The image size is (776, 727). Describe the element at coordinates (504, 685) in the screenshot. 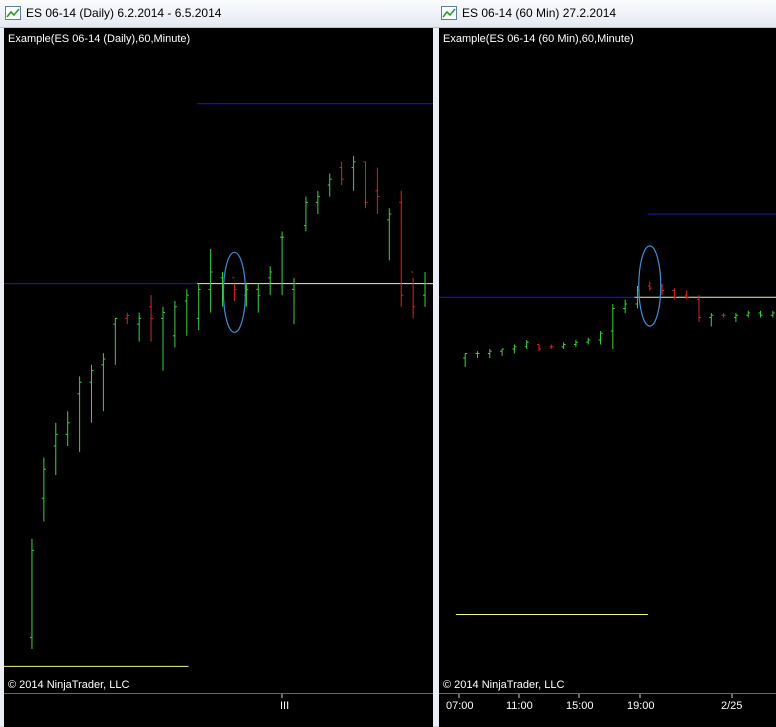

I see `copyright-60min: © 2014 NinjaTrader, LLC` at that location.